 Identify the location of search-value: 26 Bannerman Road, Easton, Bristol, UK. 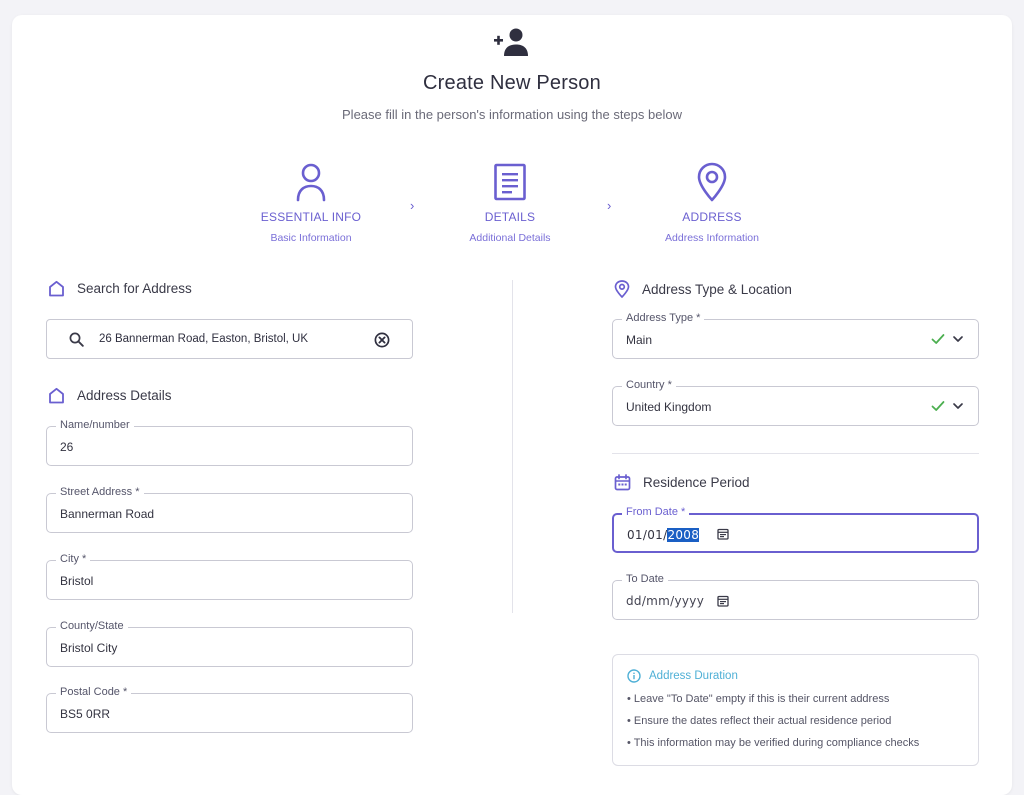
(204, 339).